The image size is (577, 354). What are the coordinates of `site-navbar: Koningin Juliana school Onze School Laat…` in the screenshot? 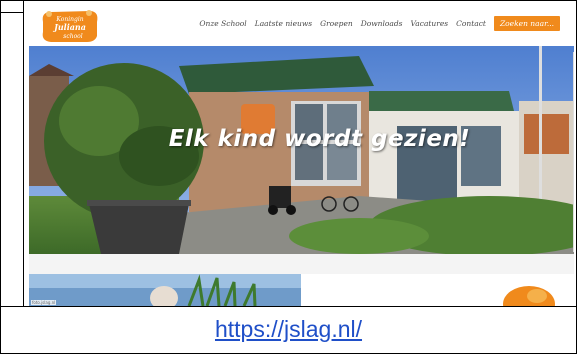 It's located at (301, 25).